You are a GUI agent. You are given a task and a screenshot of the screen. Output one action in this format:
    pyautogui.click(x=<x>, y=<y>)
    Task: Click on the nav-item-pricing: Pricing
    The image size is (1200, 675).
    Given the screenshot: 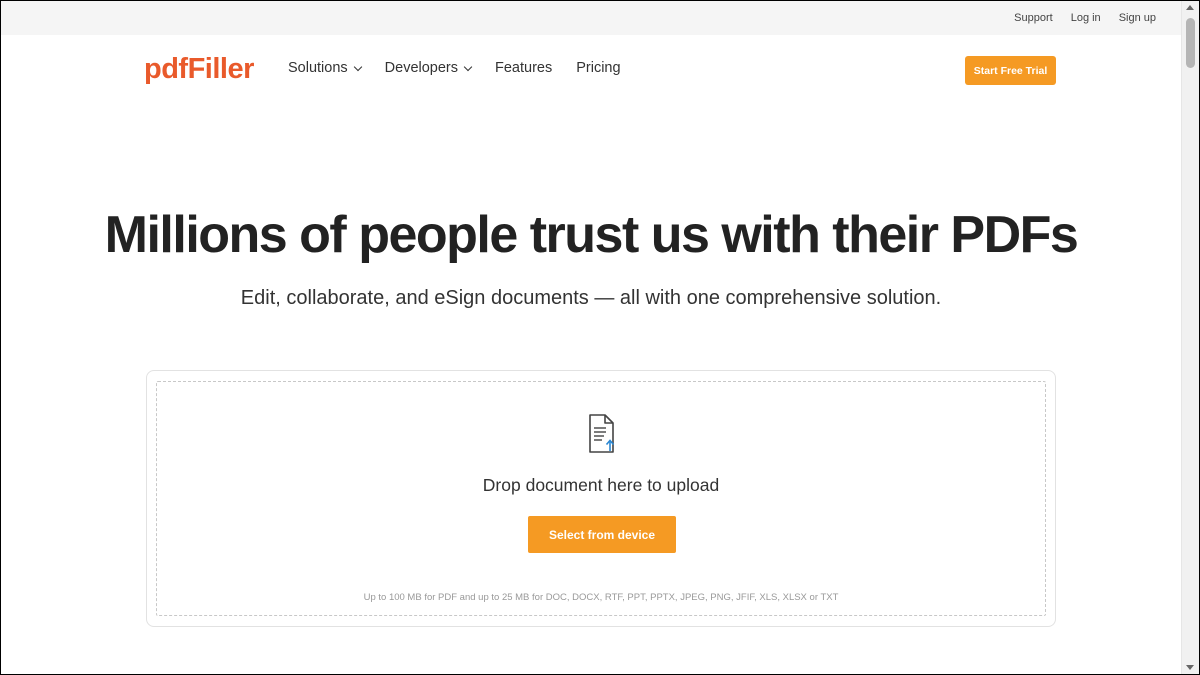 What is the action you would take?
    pyautogui.click(x=598, y=68)
    